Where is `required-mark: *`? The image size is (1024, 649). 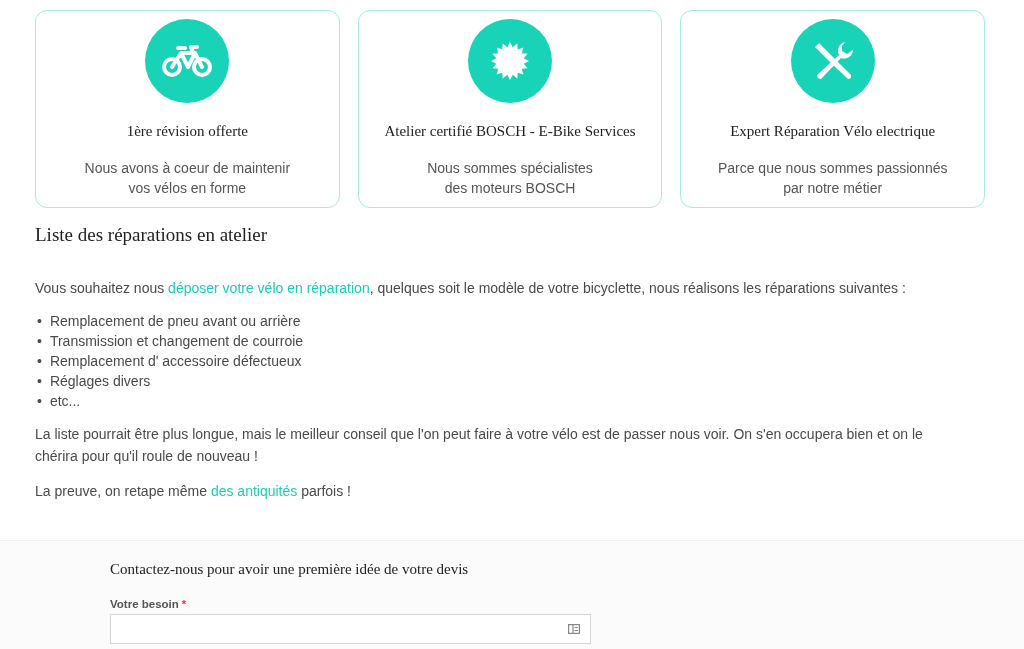
required-mark: * is located at coordinates (184, 604).